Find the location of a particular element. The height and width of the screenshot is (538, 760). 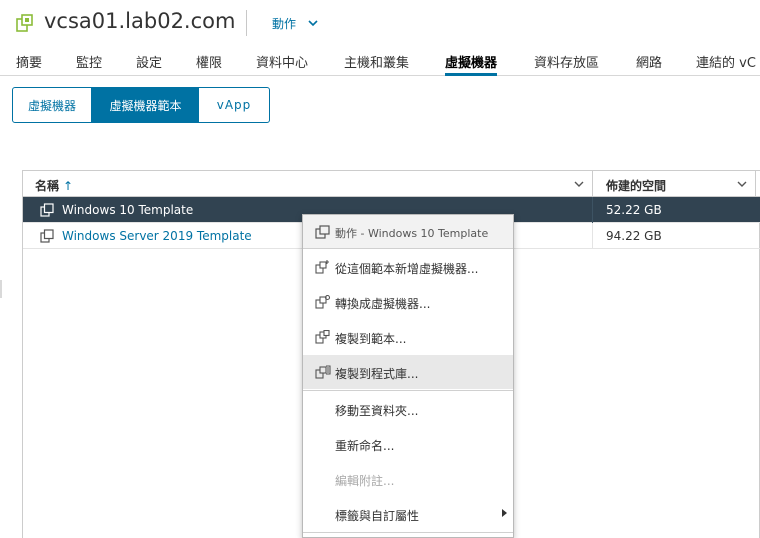

clone-to-template-icon is located at coordinates (322, 337).